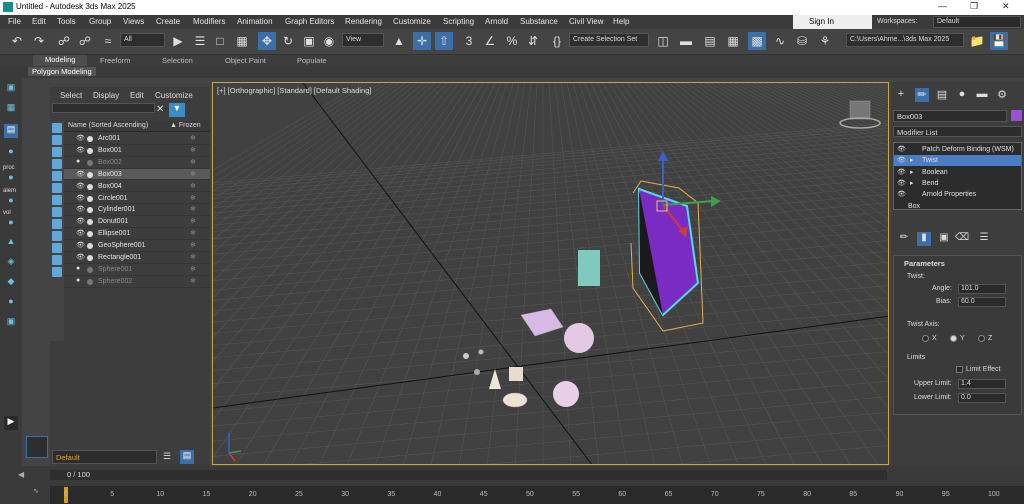 This screenshot has height=504, width=1024. Describe the element at coordinates (957, 172) in the screenshot. I see `modifier-stack-item: 👁 ▸ Boolean` at that location.